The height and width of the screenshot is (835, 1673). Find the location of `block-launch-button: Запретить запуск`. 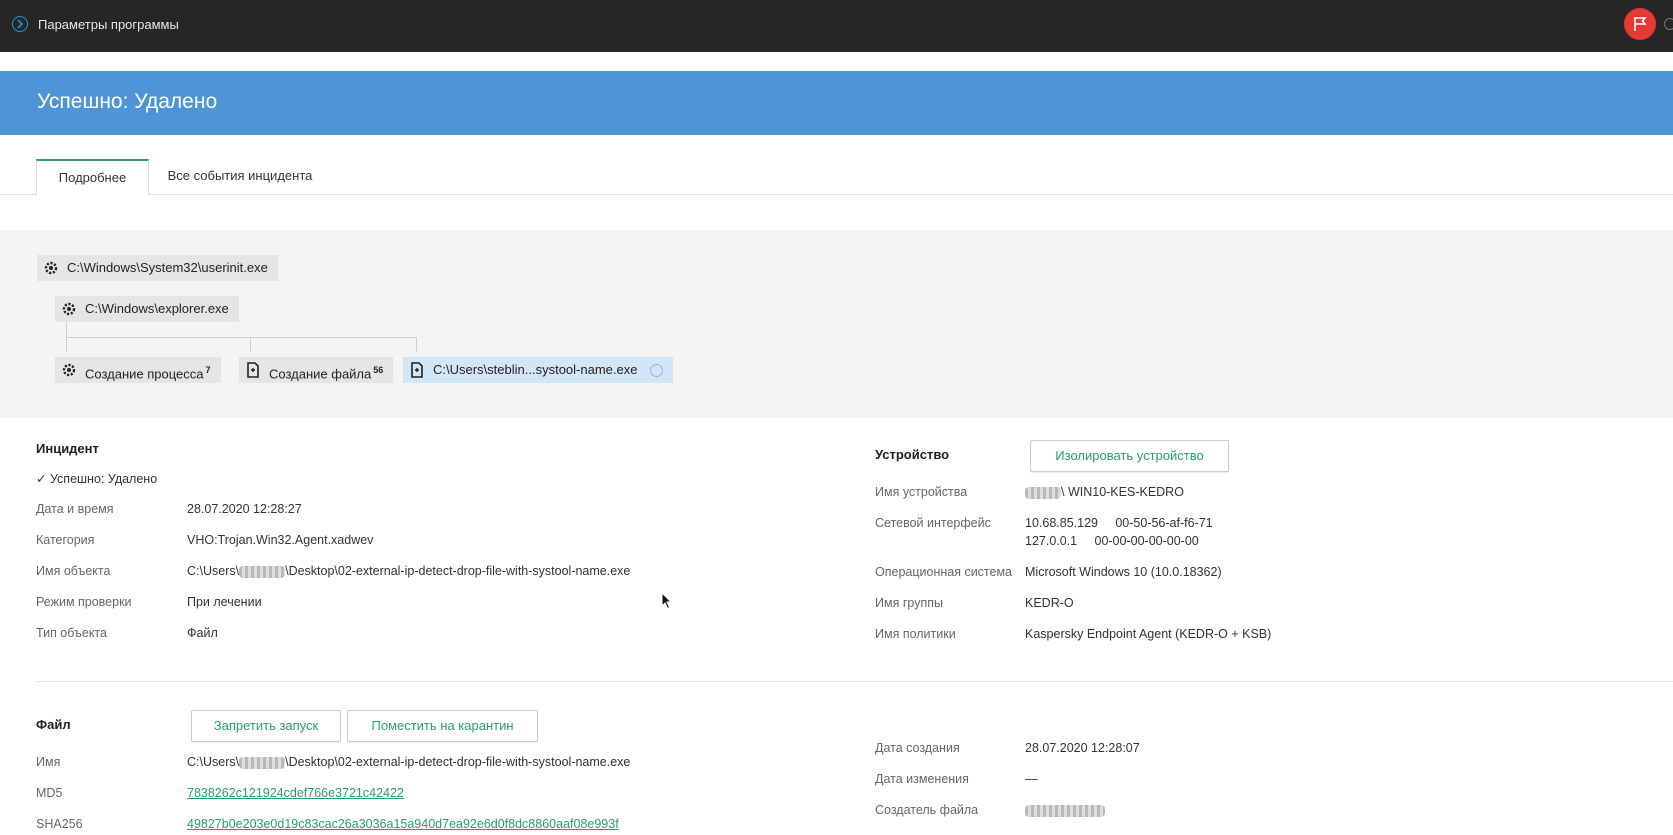

block-launch-button: Запретить запуск is located at coordinates (266, 726).